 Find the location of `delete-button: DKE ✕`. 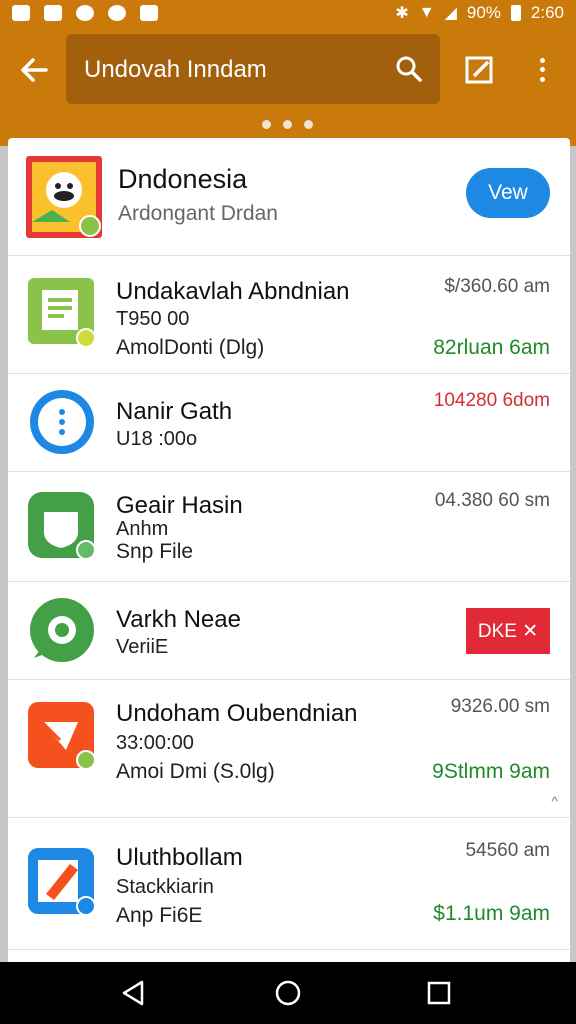

delete-button: DKE ✕ is located at coordinates (508, 631).